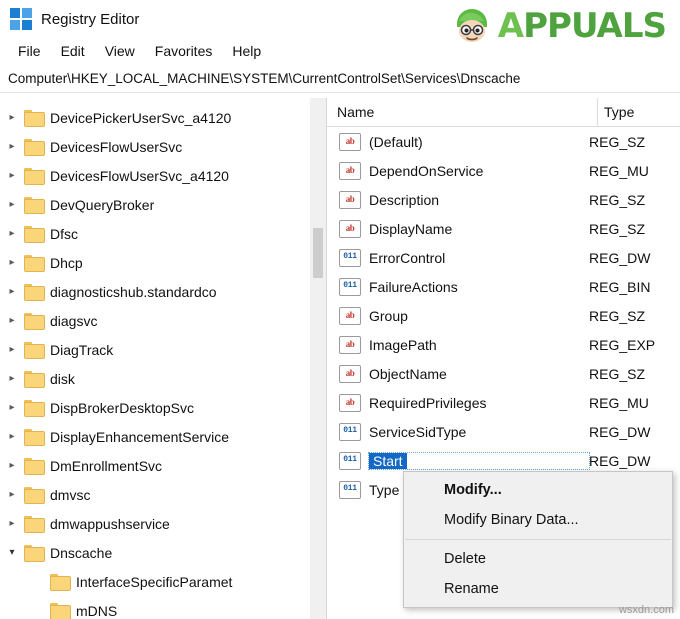 This screenshot has width=680, height=619. Describe the element at coordinates (163, 378) in the screenshot. I see `tree-item: ▸ disk` at that location.